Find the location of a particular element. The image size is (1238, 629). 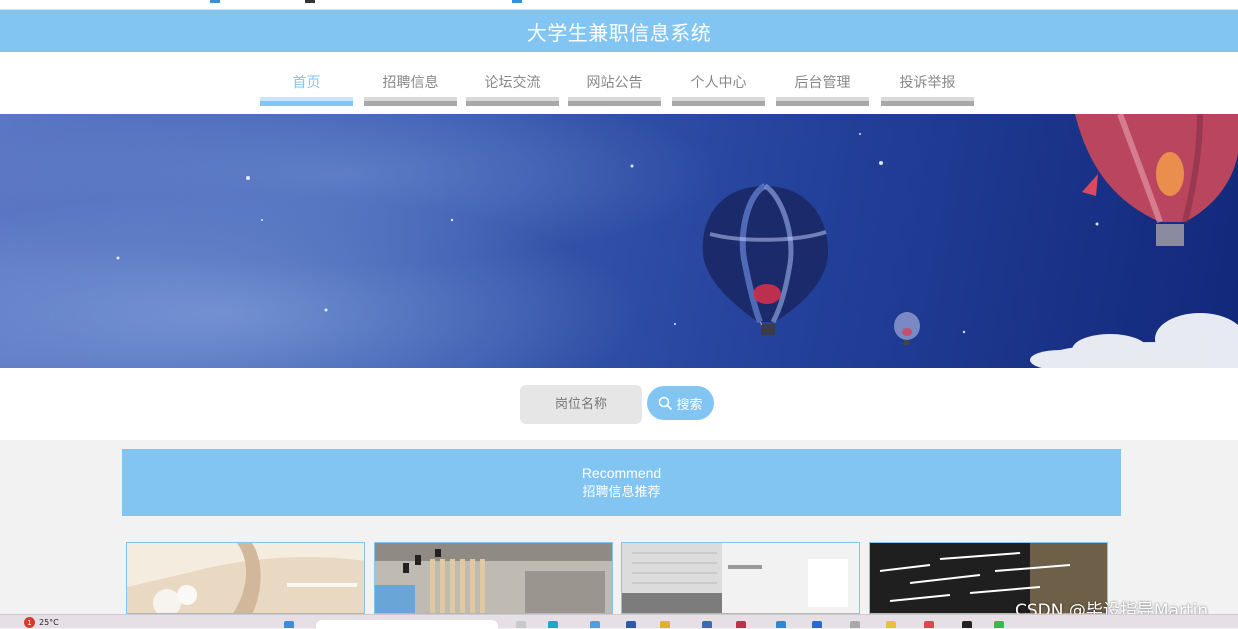

taskbar-search-box is located at coordinates (407, 624).